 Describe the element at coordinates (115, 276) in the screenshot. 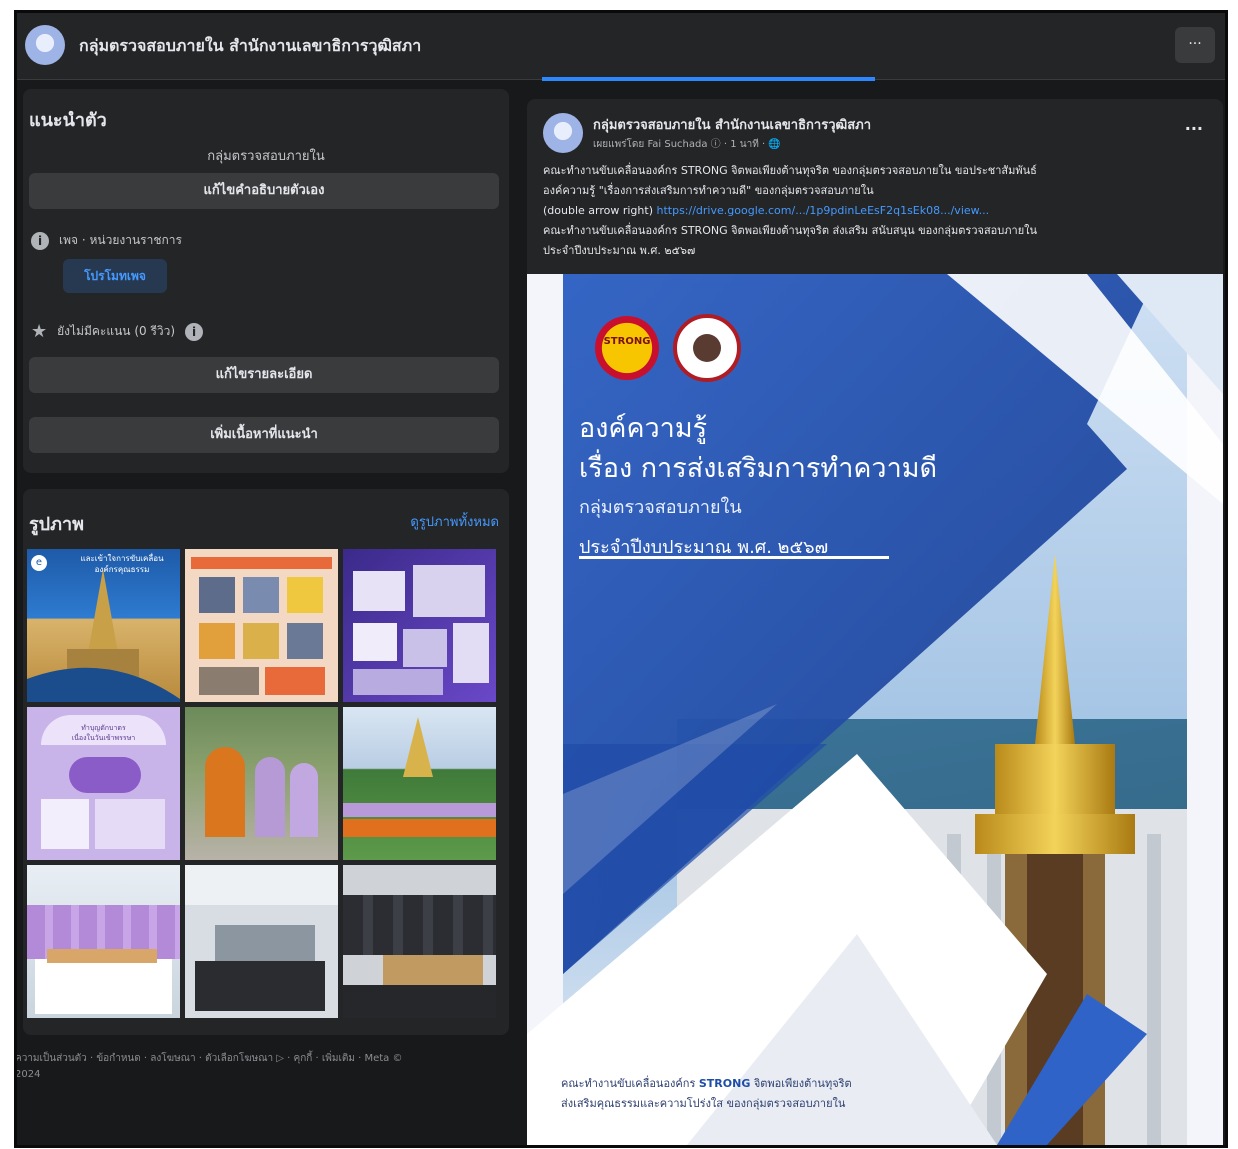

I see `promote-page-button: โปรโมทเพจ` at that location.